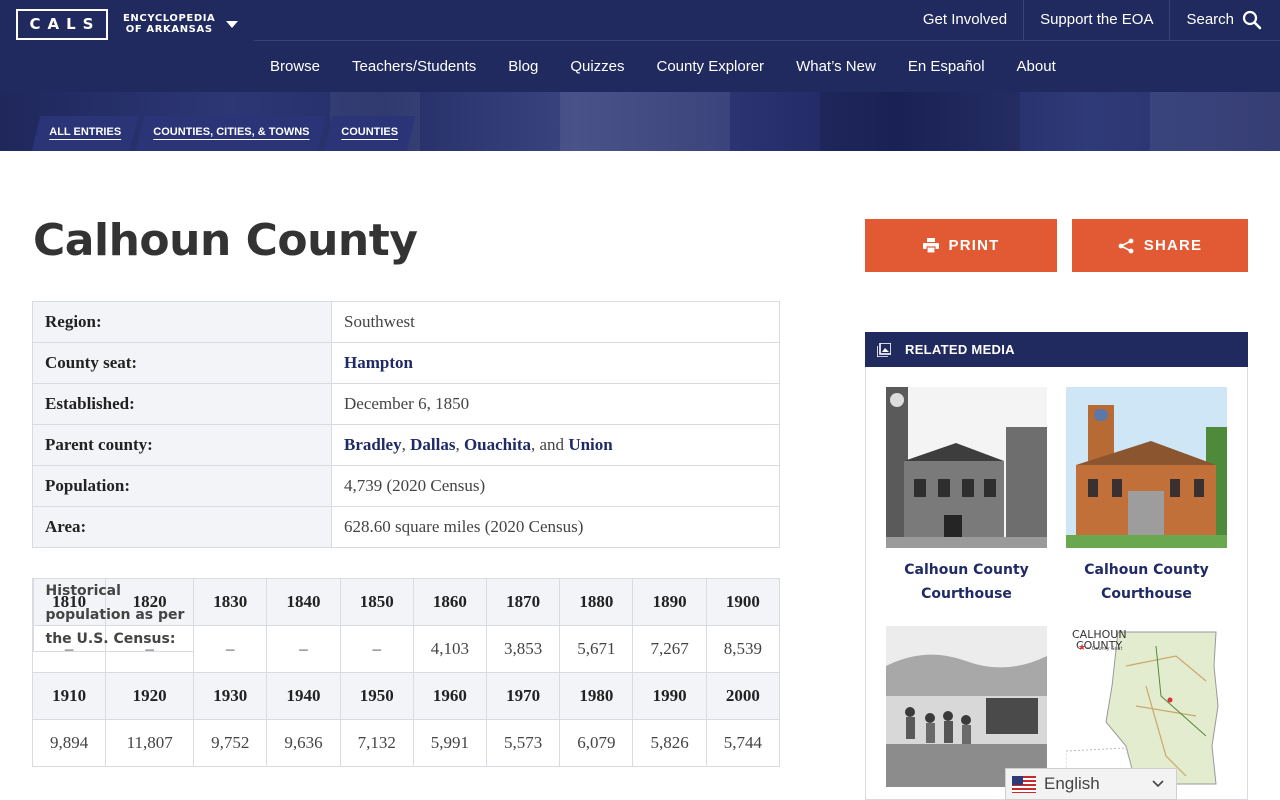  Describe the element at coordinates (295, 66) in the screenshot. I see `nav-browse: Browse` at that location.